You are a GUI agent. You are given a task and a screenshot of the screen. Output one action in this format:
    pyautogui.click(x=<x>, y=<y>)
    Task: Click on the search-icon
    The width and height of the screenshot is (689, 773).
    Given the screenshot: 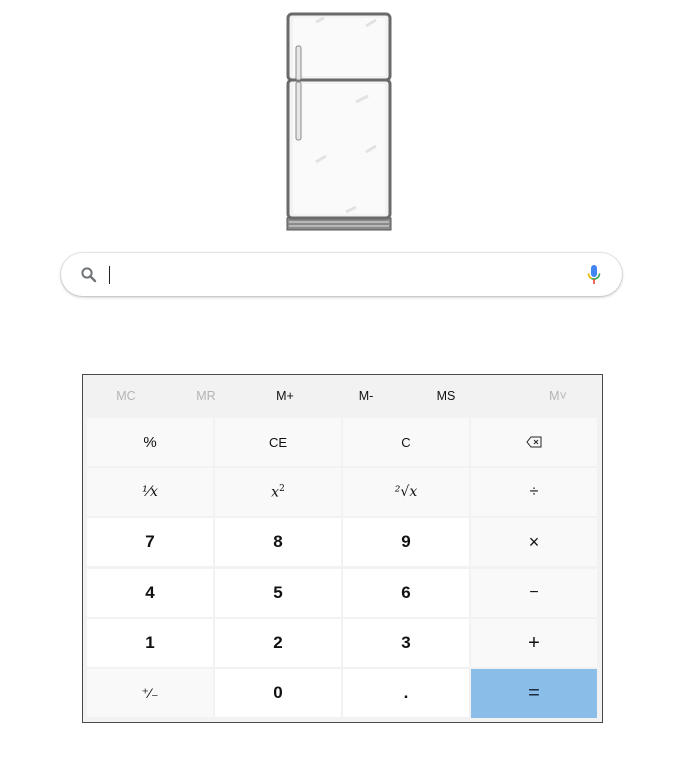 What is the action you would take?
    pyautogui.click(x=89, y=275)
    